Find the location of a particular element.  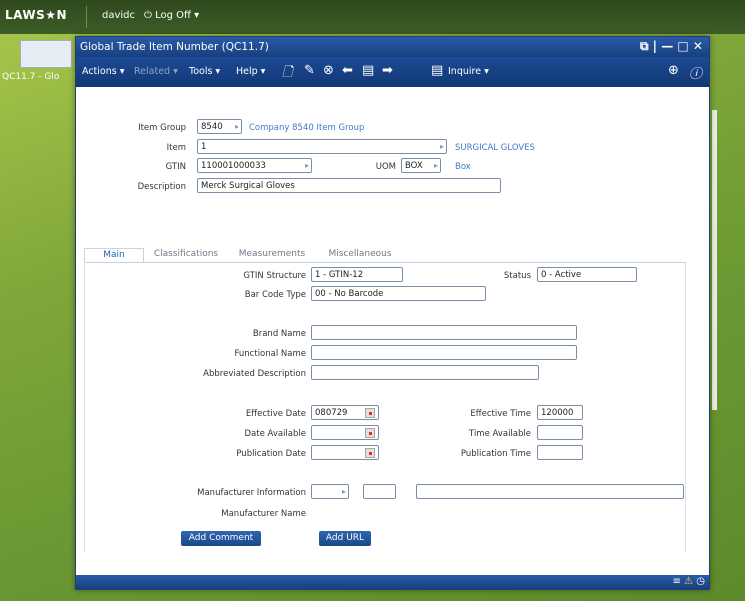

effective-time-label: Effective Time is located at coordinates (500, 414).